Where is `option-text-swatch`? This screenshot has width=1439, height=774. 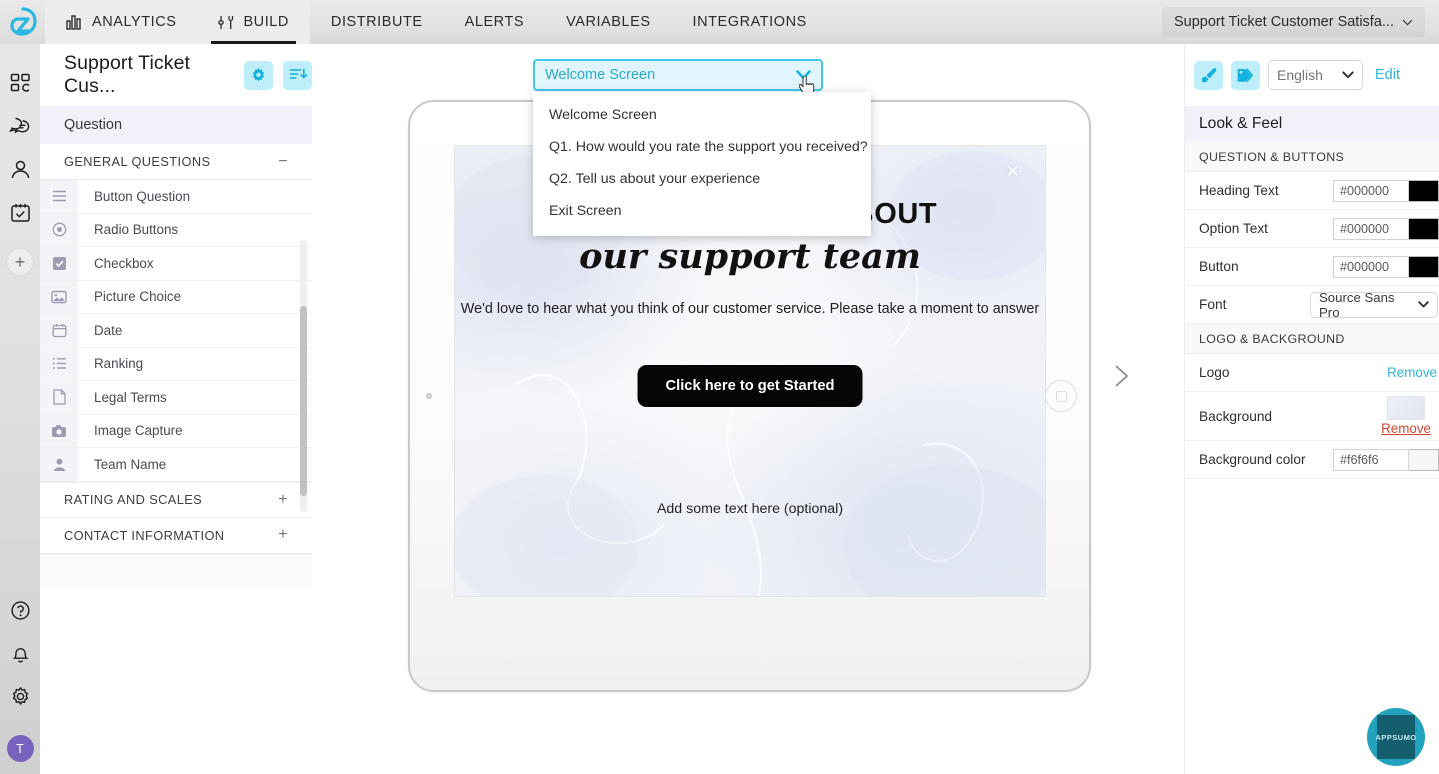
option-text-swatch is located at coordinates (1424, 228).